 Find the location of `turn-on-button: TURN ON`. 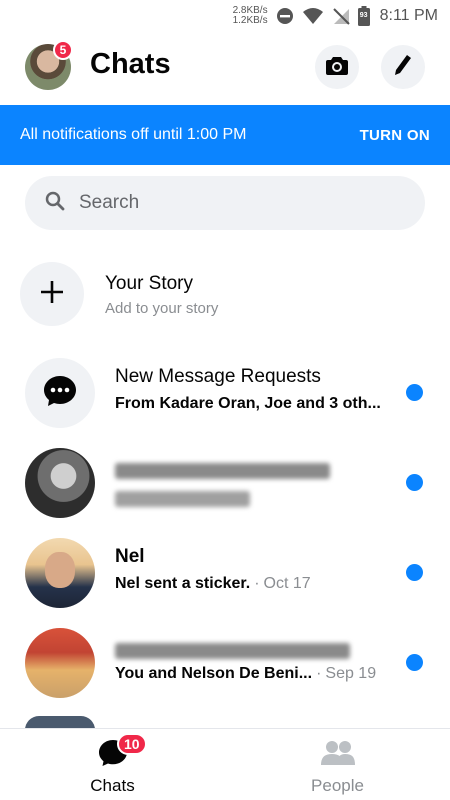

turn-on-button: TURN ON is located at coordinates (395, 135).